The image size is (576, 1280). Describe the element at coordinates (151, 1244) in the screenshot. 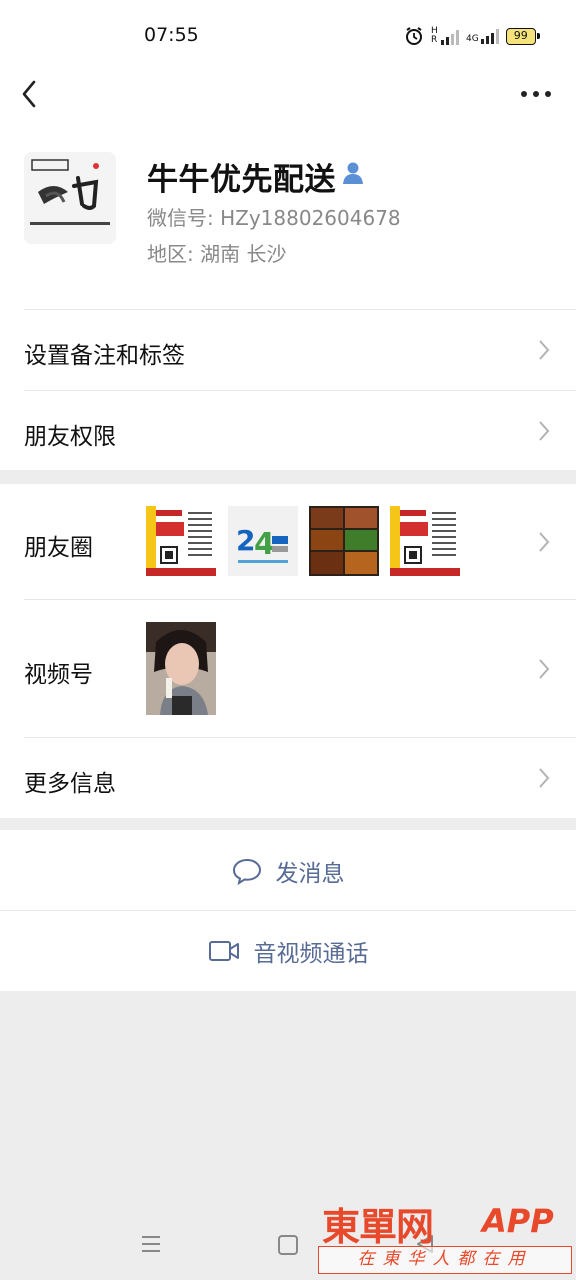

I see `menu-icon` at that location.